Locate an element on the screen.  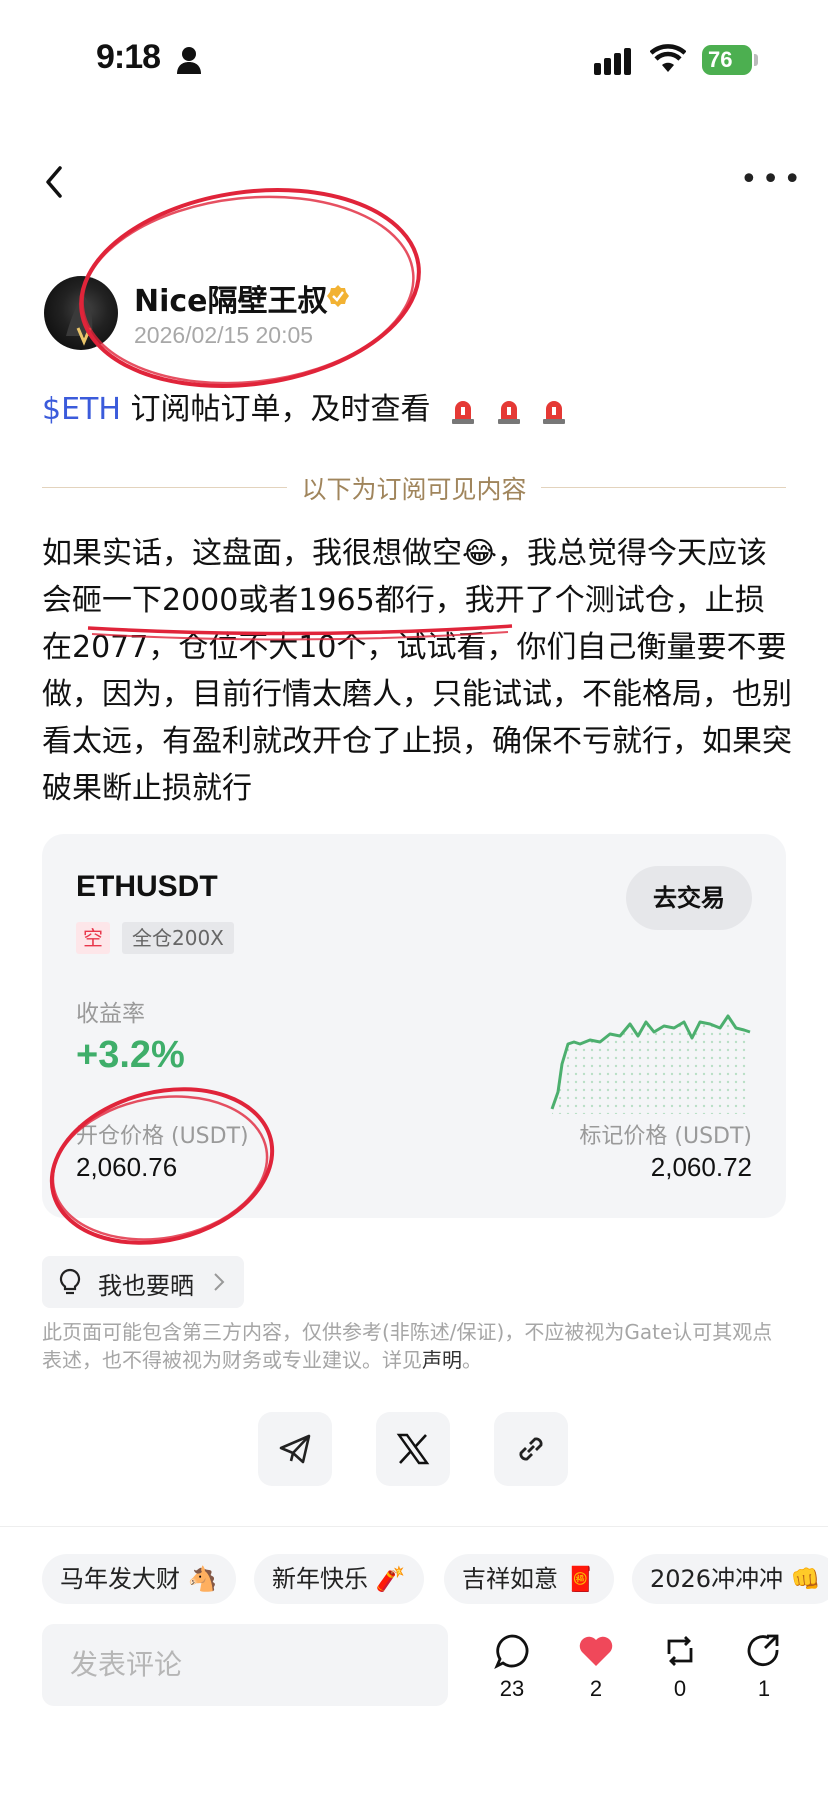
open-price-value: 2,060.76 is located at coordinates (127, 1167).